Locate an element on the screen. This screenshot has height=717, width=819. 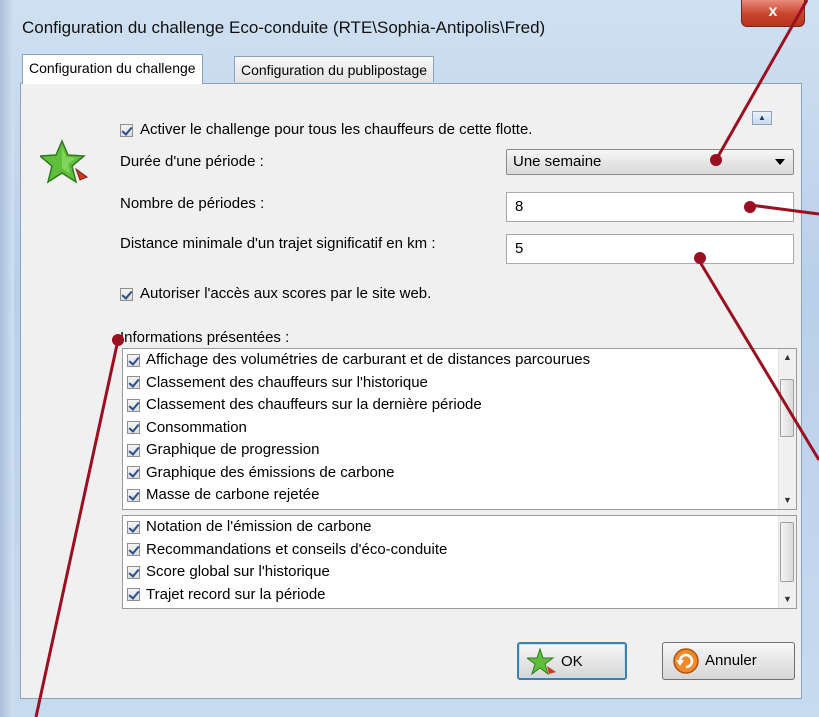
list-item-label: Trajet record sur la période is located at coordinates (236, 594).